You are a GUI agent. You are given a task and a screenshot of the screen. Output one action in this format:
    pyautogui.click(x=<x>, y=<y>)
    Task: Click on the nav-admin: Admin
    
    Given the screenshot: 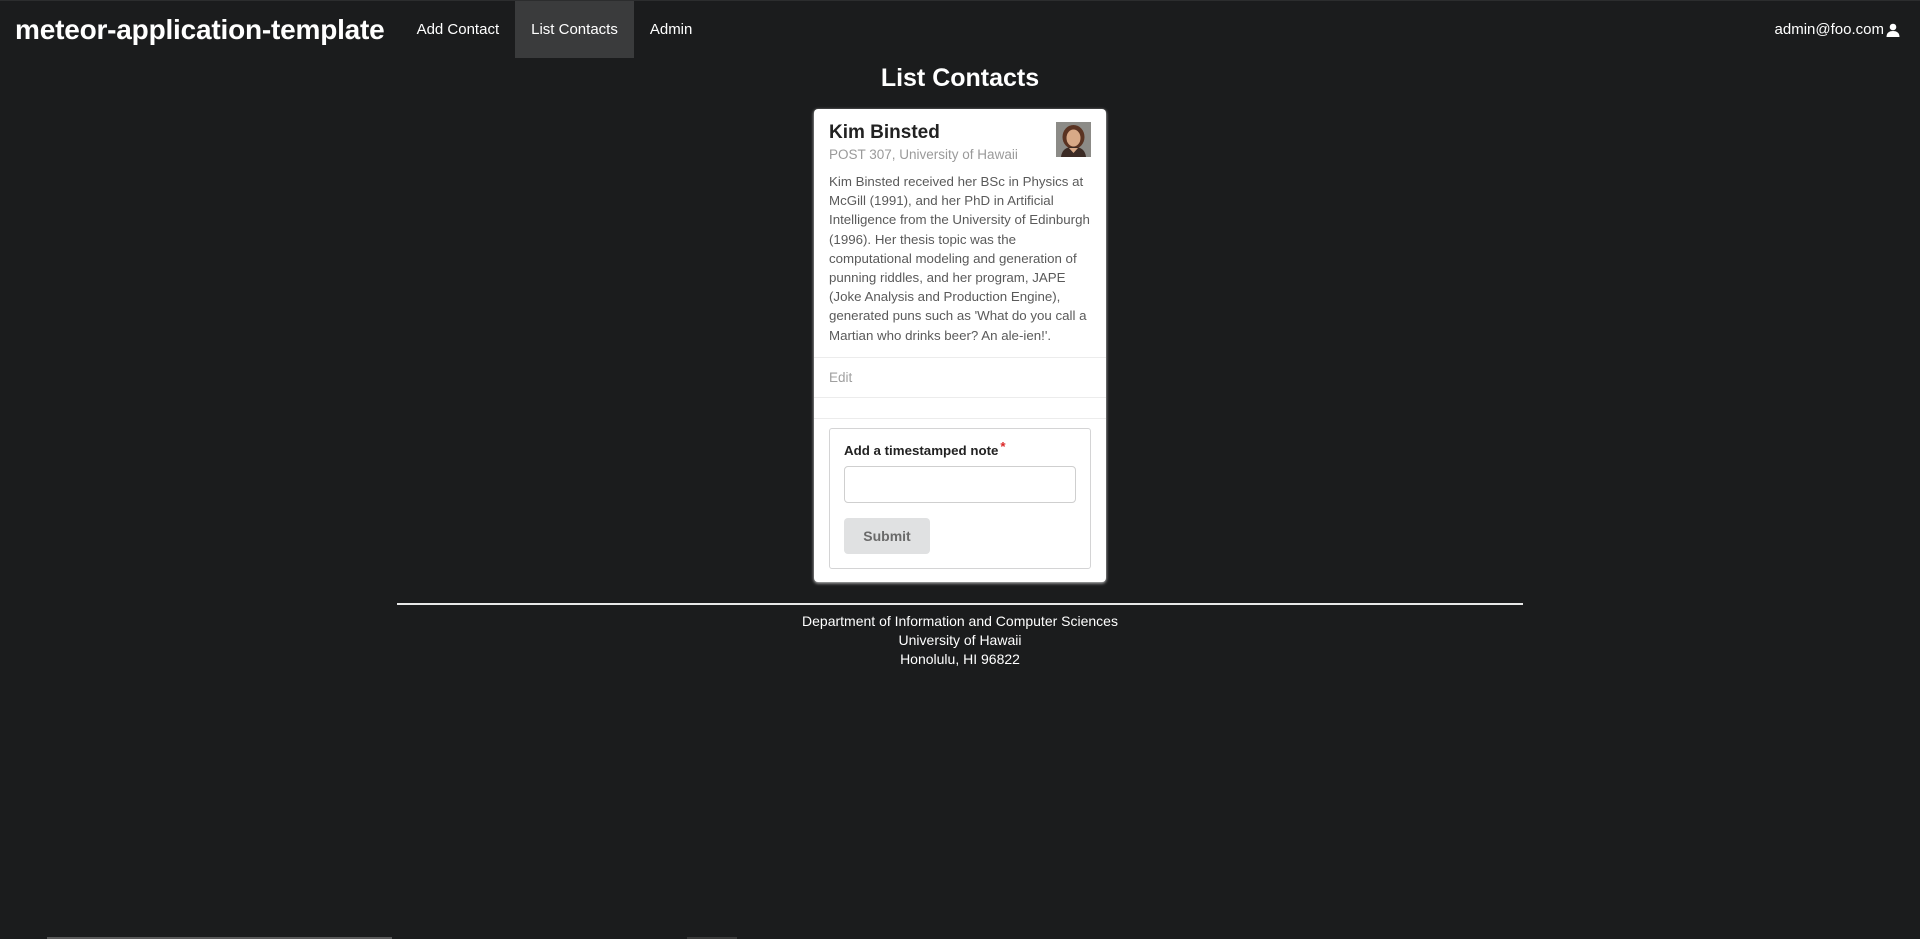 What is the action you would take?
    pyautogui.click(x=671, y=29)
    